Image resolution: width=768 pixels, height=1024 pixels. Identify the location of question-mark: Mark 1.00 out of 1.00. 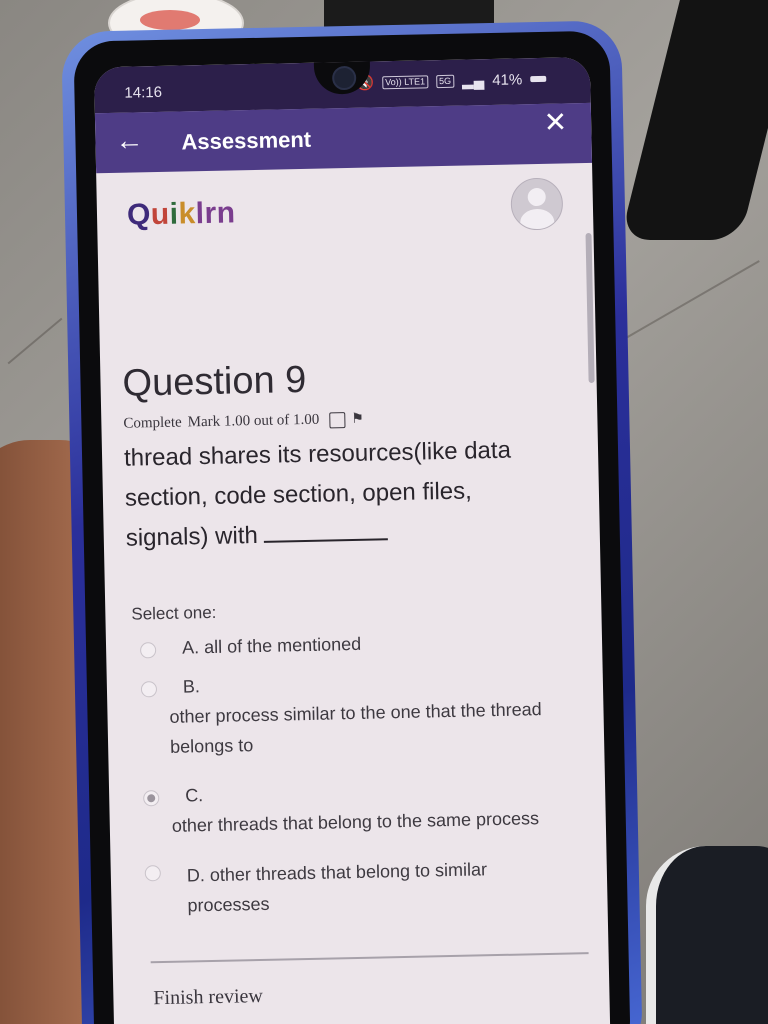
(253, 421).